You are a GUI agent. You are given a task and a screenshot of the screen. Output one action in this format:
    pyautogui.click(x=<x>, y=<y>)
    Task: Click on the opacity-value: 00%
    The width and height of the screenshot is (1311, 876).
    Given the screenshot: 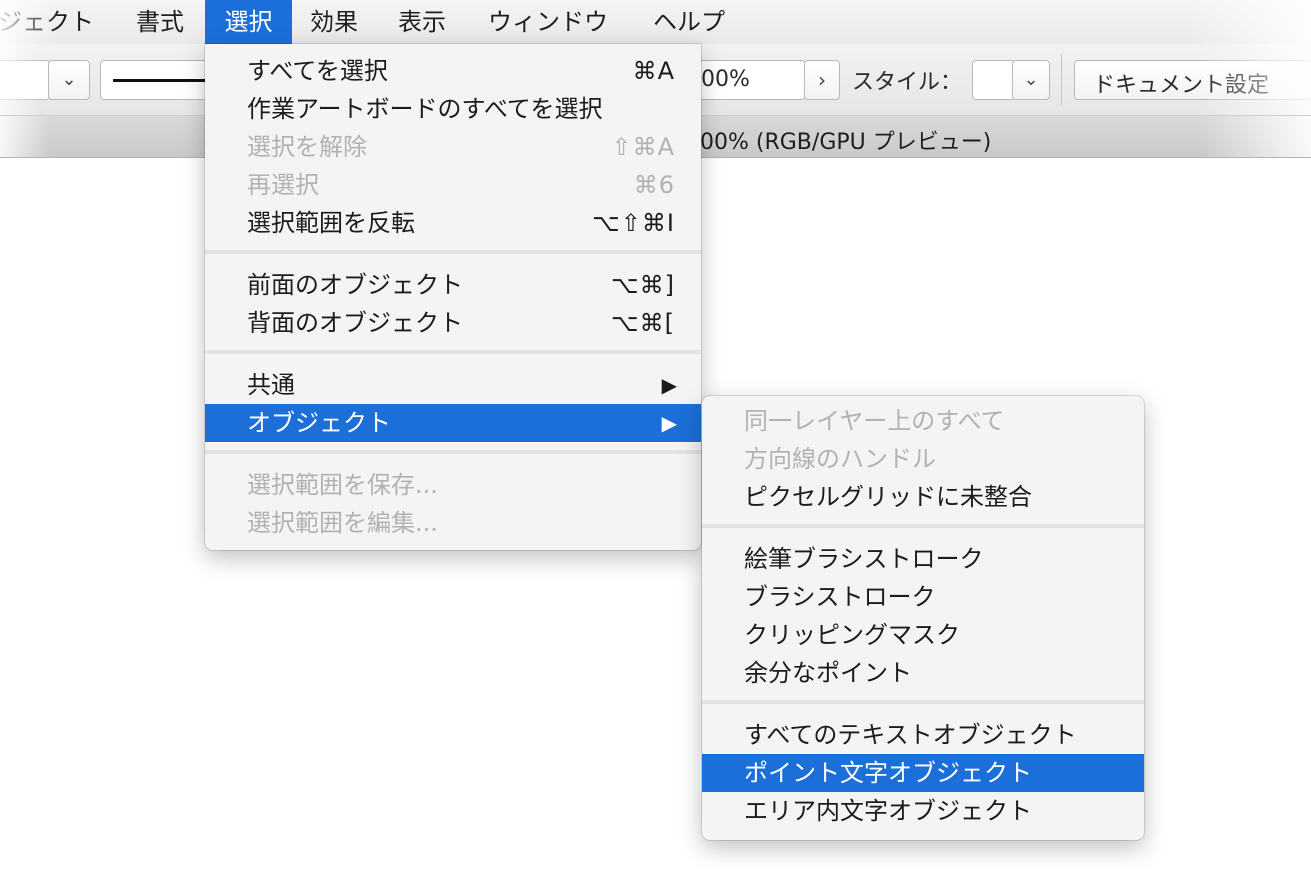 What is the action you would take?
    pyautogui.click(x=725, y=79)
    